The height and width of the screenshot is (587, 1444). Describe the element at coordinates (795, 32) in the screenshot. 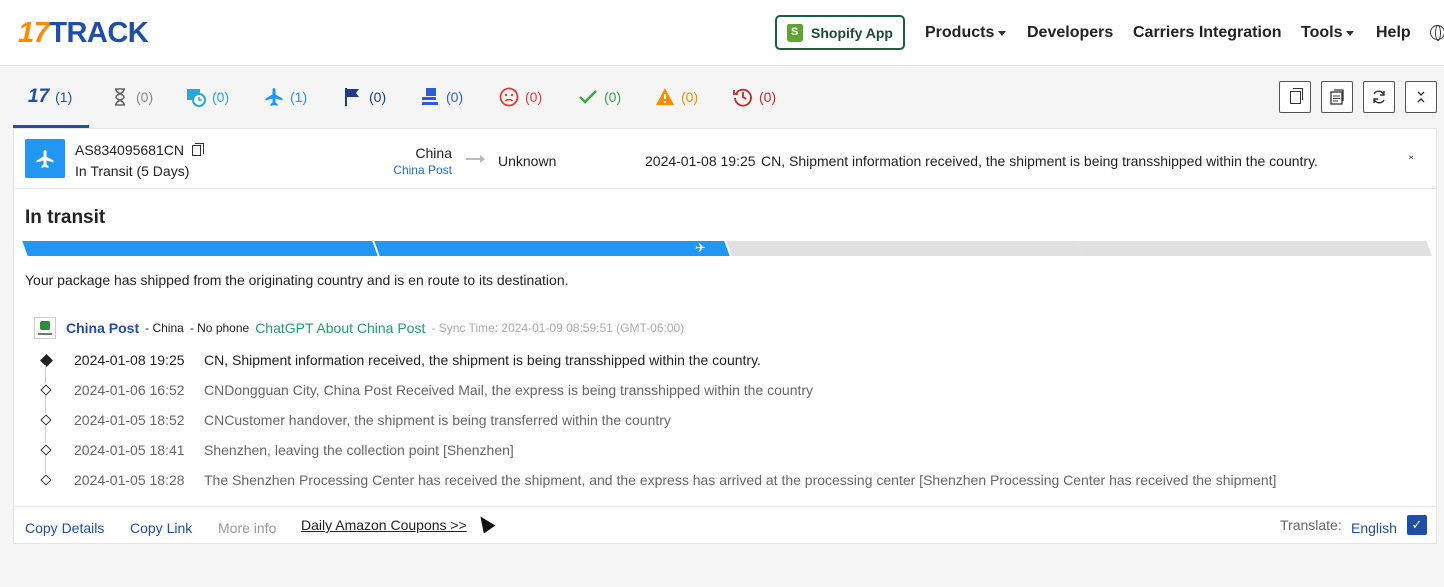

I see `shopify-icon` at that location.